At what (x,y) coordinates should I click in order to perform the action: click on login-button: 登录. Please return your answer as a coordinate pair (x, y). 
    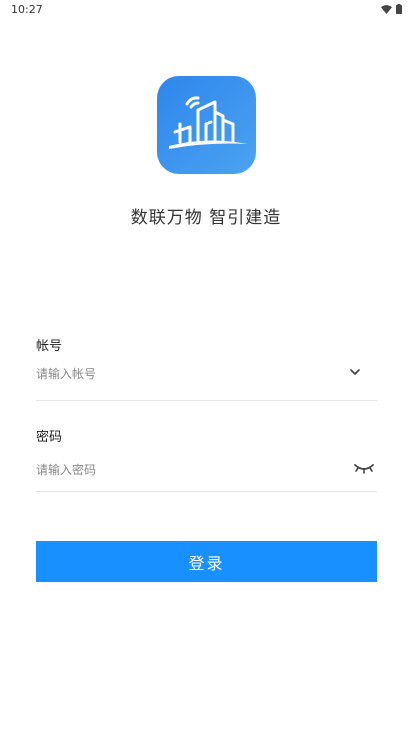
    Looking at the image, I should click on (206, 561).